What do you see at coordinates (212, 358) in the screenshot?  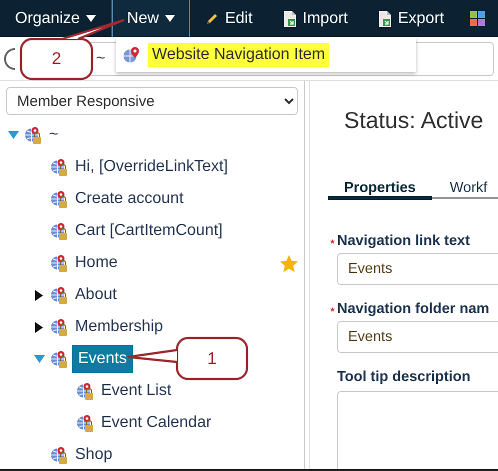 I see `callout-number: 1` at bounding box center [212, 358].